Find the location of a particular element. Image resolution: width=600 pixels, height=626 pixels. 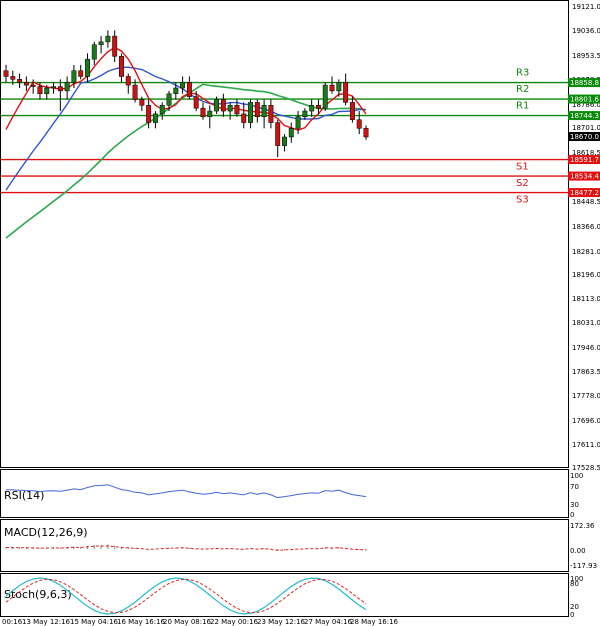

x-tick-label: 15 May 04:16 is located at coordinates (94, 622).